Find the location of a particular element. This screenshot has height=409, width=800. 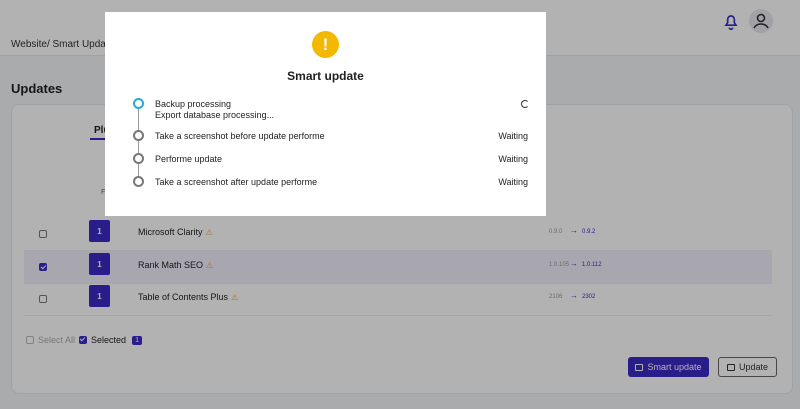

step-label: Take a screenshot after update performe is located at coordinates (236, 182).